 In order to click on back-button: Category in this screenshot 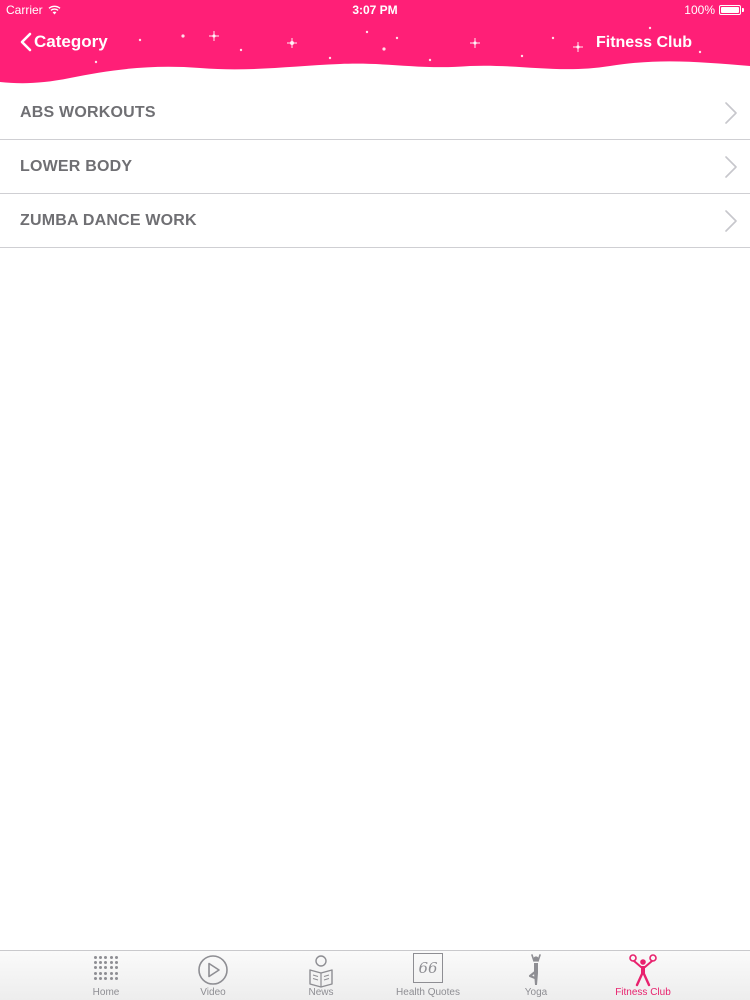, I will do `click(64, 42)`.